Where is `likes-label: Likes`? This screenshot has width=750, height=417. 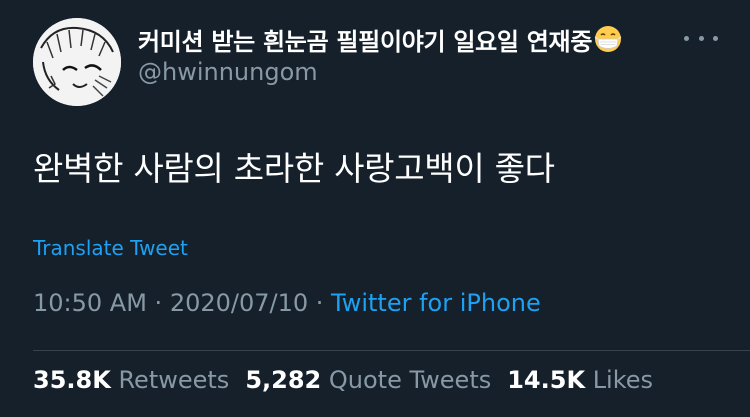 likes-label: Likes is located at coordinates (623, 380).